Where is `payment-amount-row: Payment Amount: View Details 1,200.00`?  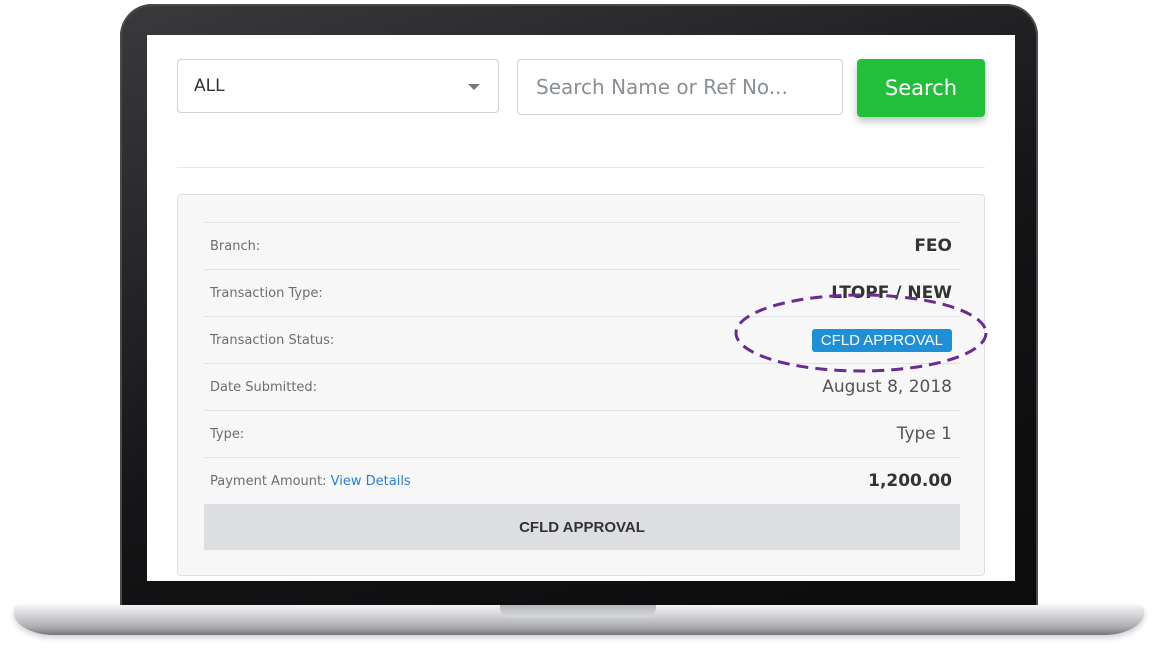 payment-amount-row: Payment Amount: View Details 1,200.00 is located at coordinates (582, 480).